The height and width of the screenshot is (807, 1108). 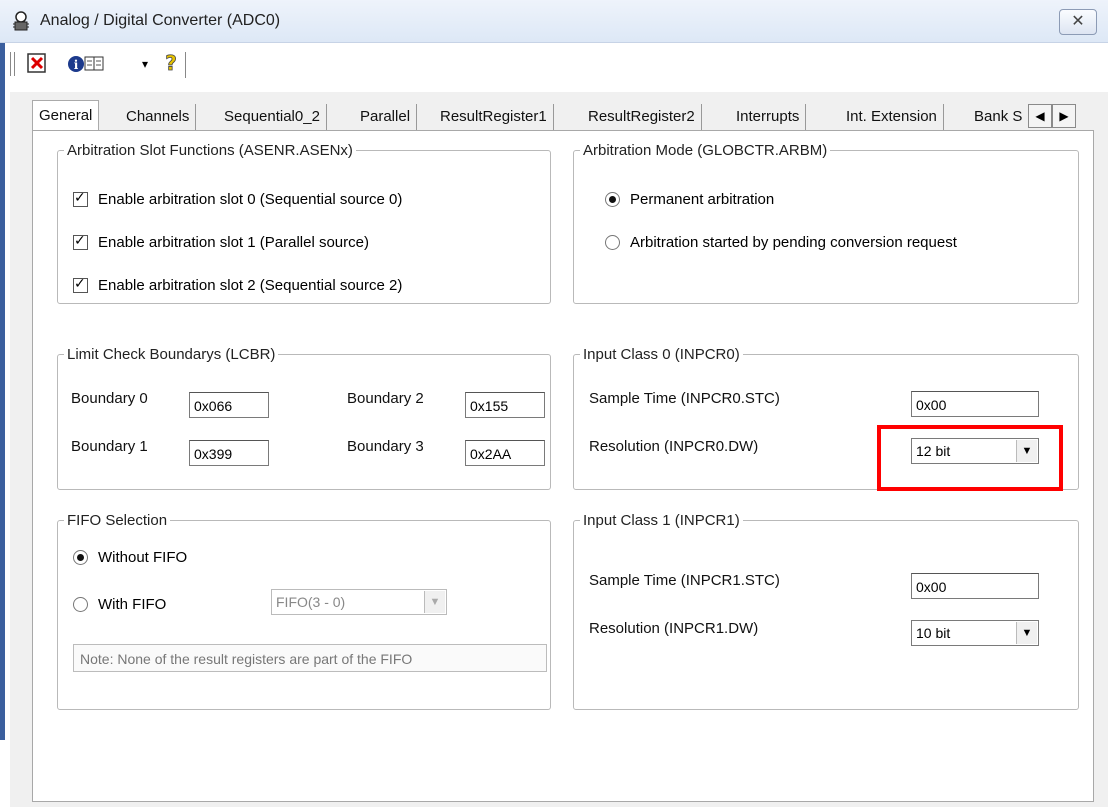 I want to click on permanent-arbitration-radio-row: Permanent arbitration, so click(x=689, y=199).